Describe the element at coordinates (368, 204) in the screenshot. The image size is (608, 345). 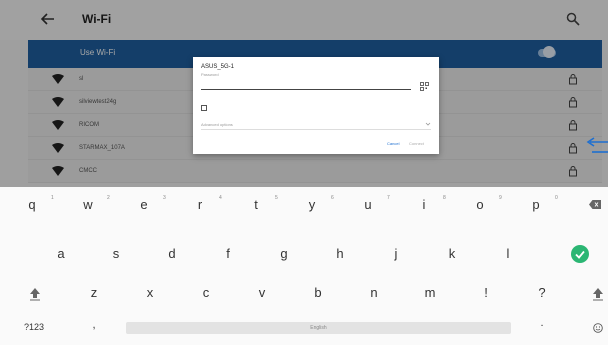
I see `key-u: u` at that location.